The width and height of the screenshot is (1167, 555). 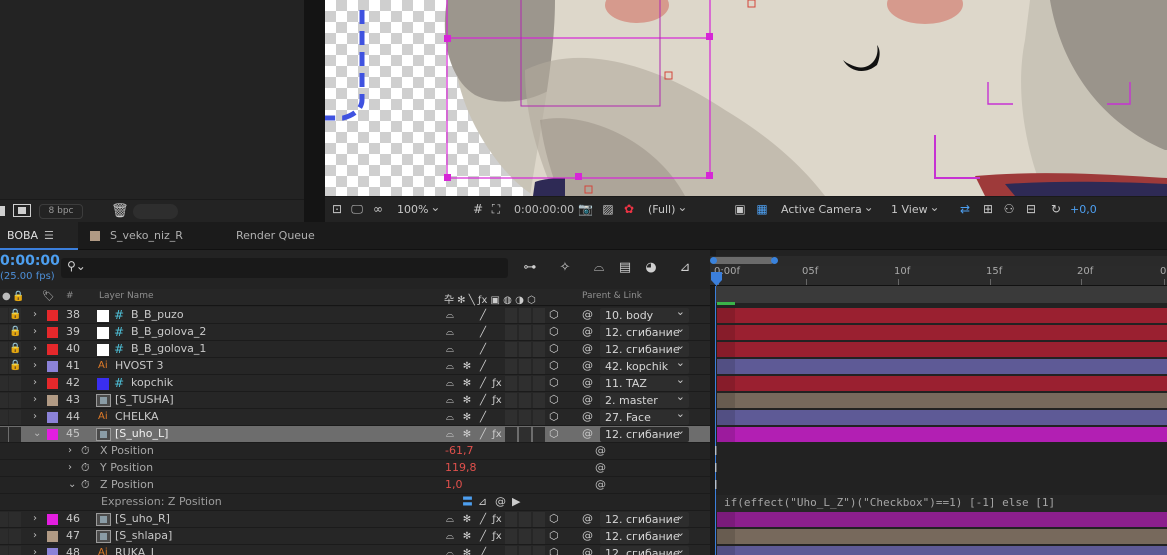 I want to click on property-value: 1,0, so click(x=454, y=485).